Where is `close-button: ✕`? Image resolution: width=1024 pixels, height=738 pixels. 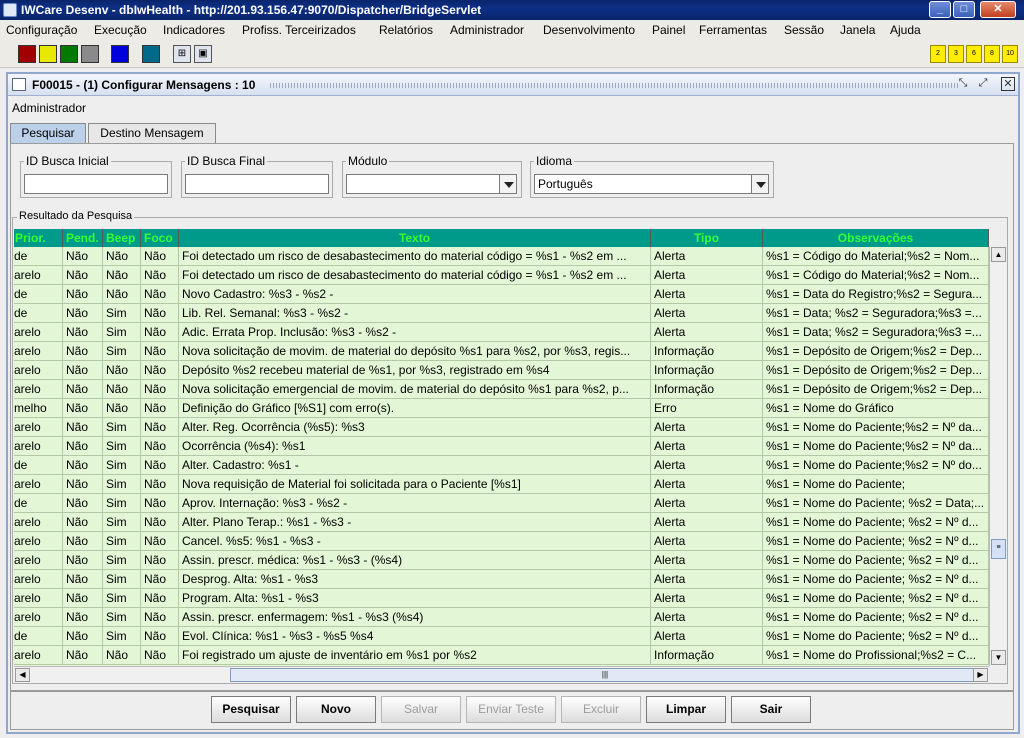 close-button: ✕ is located at coordinates (998, 9).